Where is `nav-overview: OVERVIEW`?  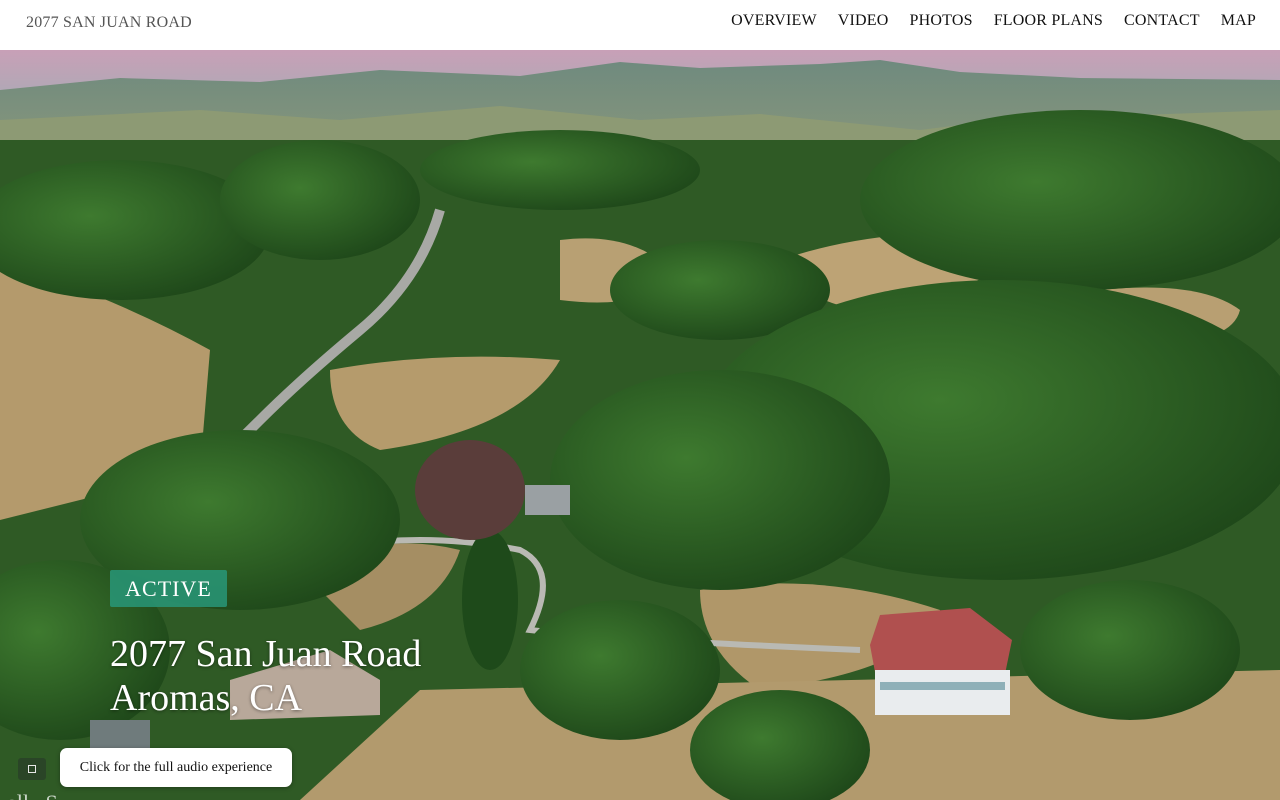 nav-overview: OVERVIEW is located at coordinates (774, 21).